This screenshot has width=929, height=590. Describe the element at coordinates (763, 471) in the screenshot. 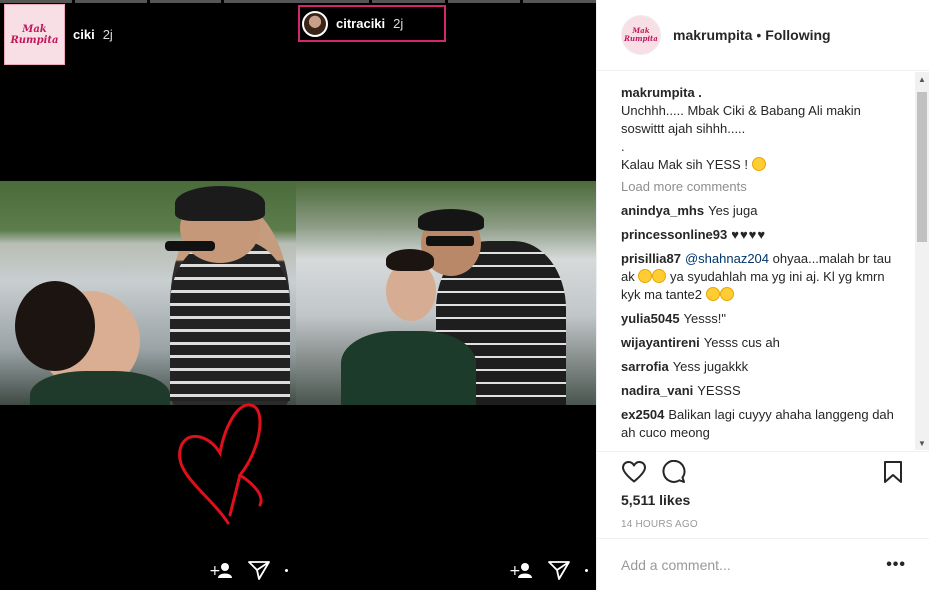

I see `post-actions` at that location.